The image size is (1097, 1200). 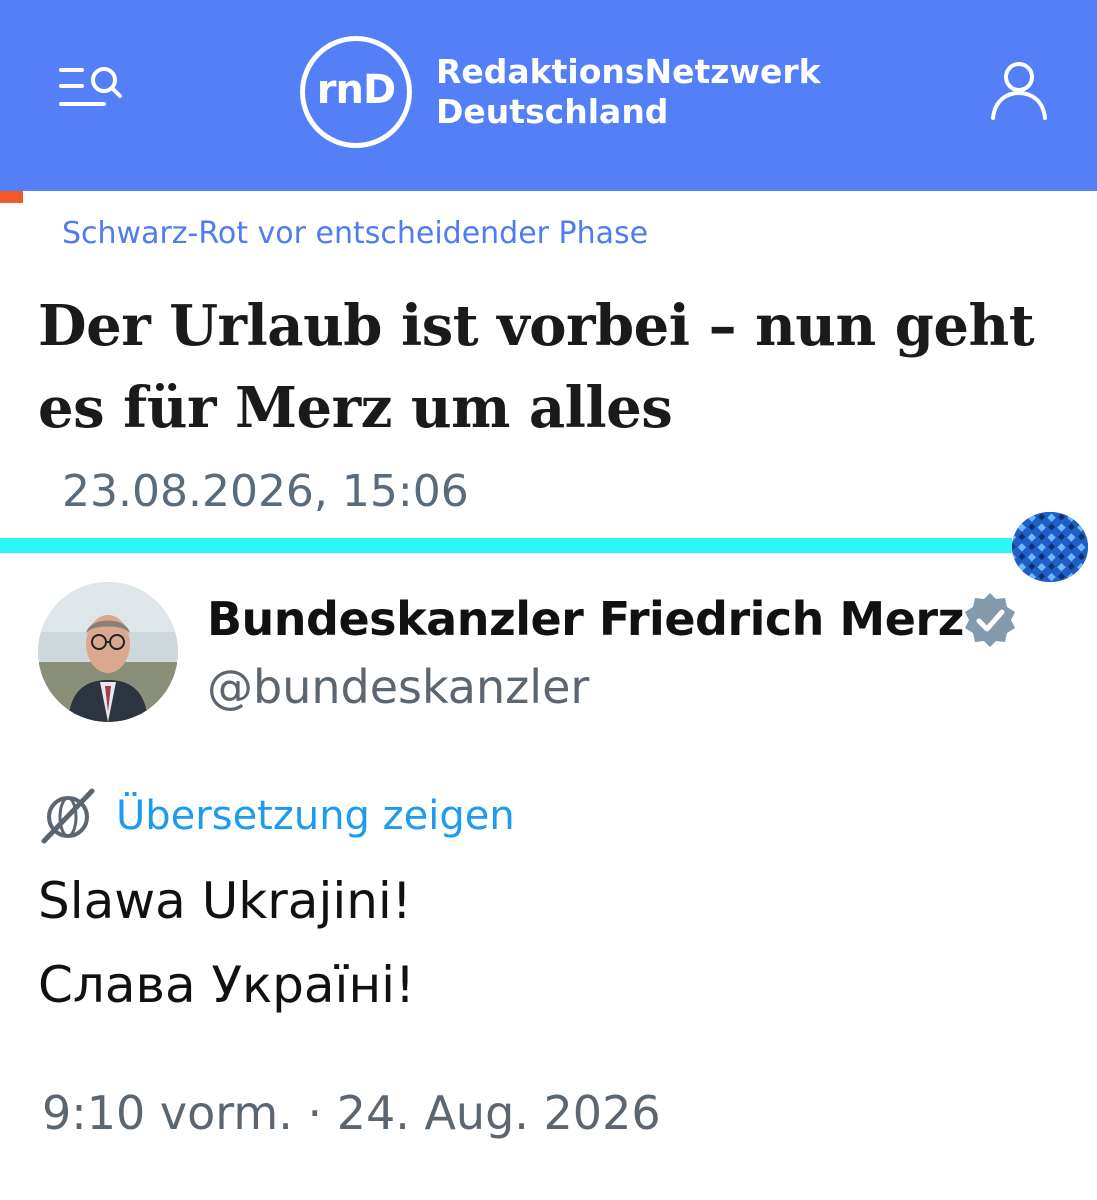 I want to click on headline-line-2: es für Merz um alles, so click(x=355, y=408).